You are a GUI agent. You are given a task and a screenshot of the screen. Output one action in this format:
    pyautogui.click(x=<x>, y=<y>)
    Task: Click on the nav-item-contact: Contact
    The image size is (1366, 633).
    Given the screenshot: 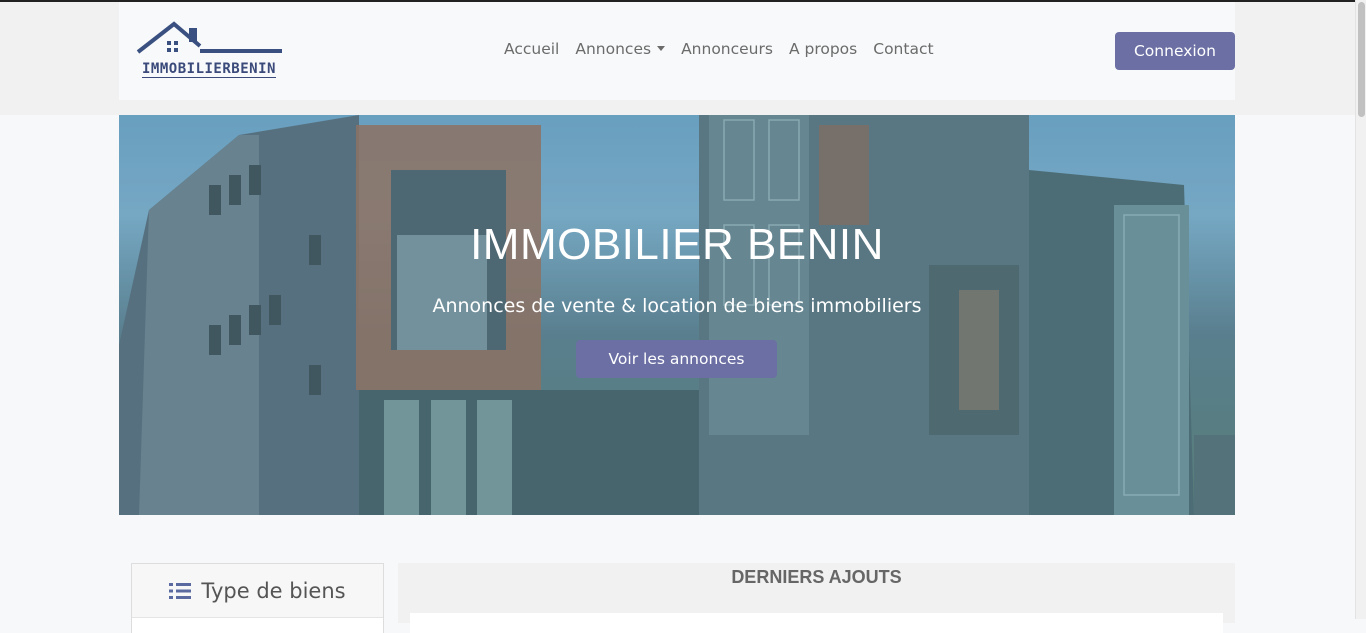 What is the action you would take?
    pyautogui.click(x=903, y=49)
    